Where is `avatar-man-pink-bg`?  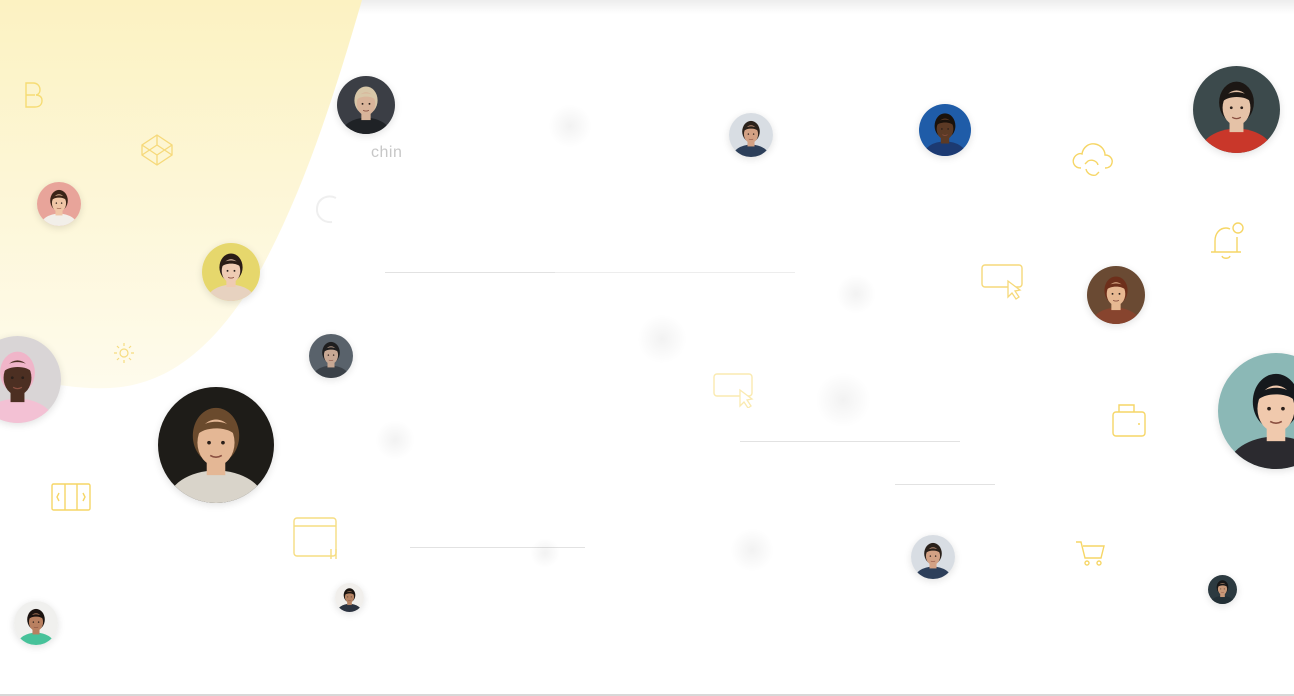
avatar-man-pink-bg is located at coordinates (59, 204).